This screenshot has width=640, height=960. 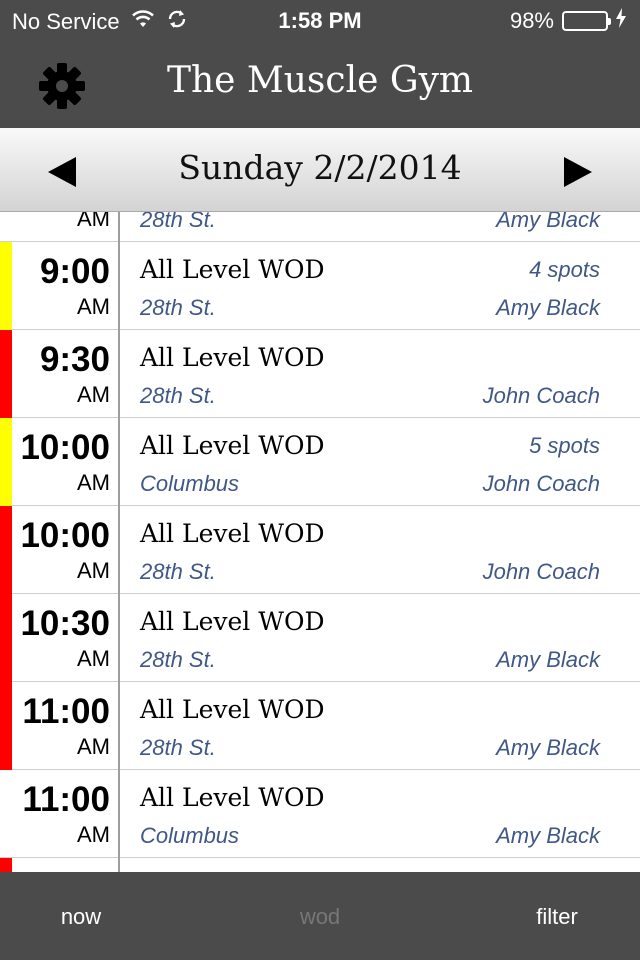 I want to click on tab-filter: filter, so click(x=557, y=917).